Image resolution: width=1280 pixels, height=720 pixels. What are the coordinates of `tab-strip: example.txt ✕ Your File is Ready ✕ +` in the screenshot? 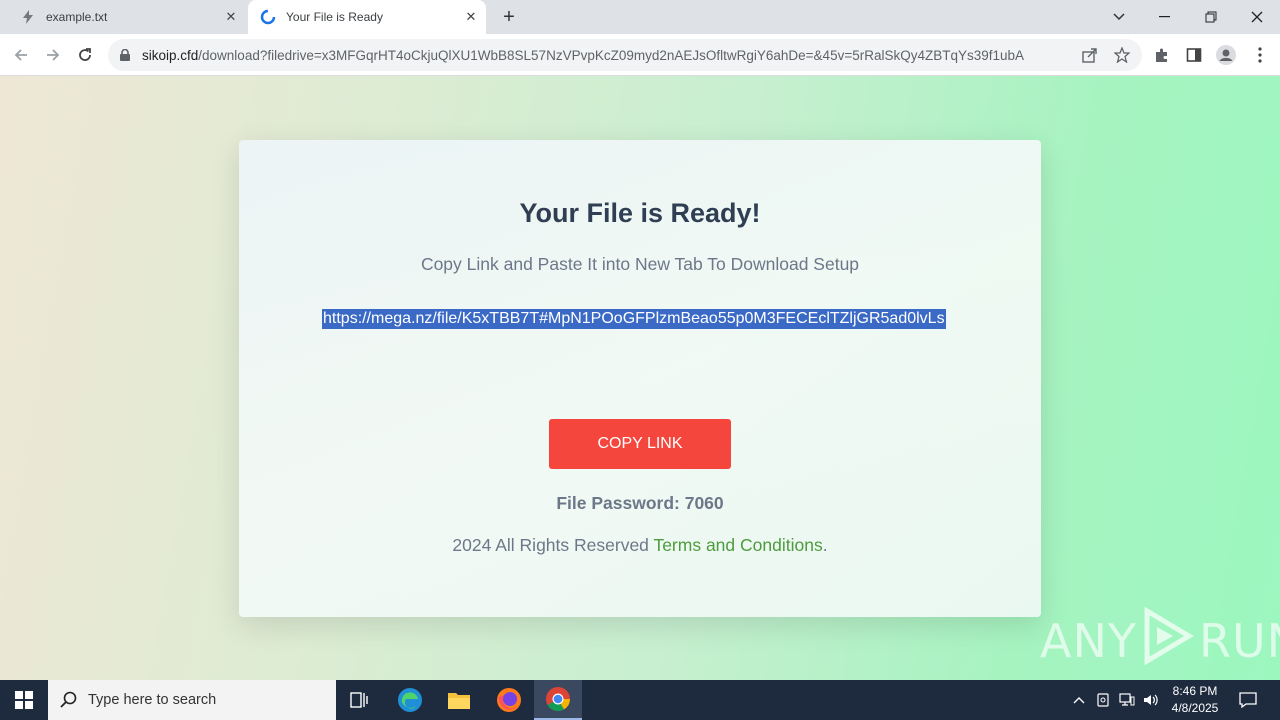 It's located at (640, 17).